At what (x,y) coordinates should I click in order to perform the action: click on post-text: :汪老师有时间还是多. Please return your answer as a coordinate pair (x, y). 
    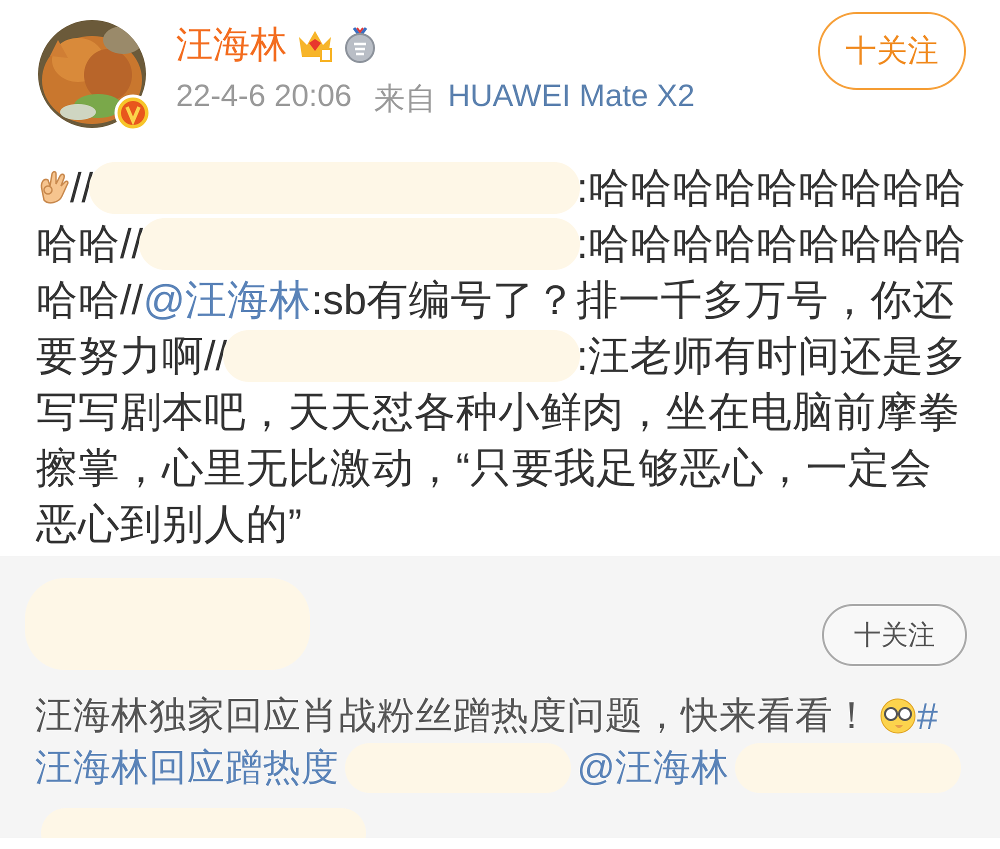
    Looking at the image, I should click on (771, 356).